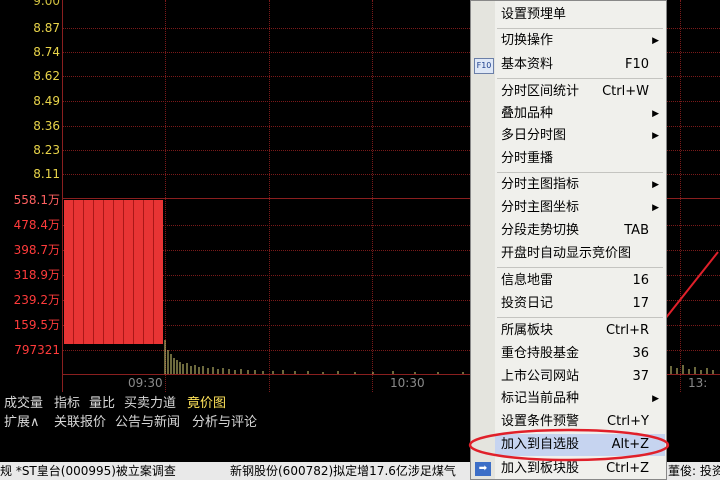 The height and width of the screenshot is (480, 720). What do you see at coordinates (540, 91) in the screenshot?
I see `menu-item-label: 分时区间统计` at bounding box center [540, 91].